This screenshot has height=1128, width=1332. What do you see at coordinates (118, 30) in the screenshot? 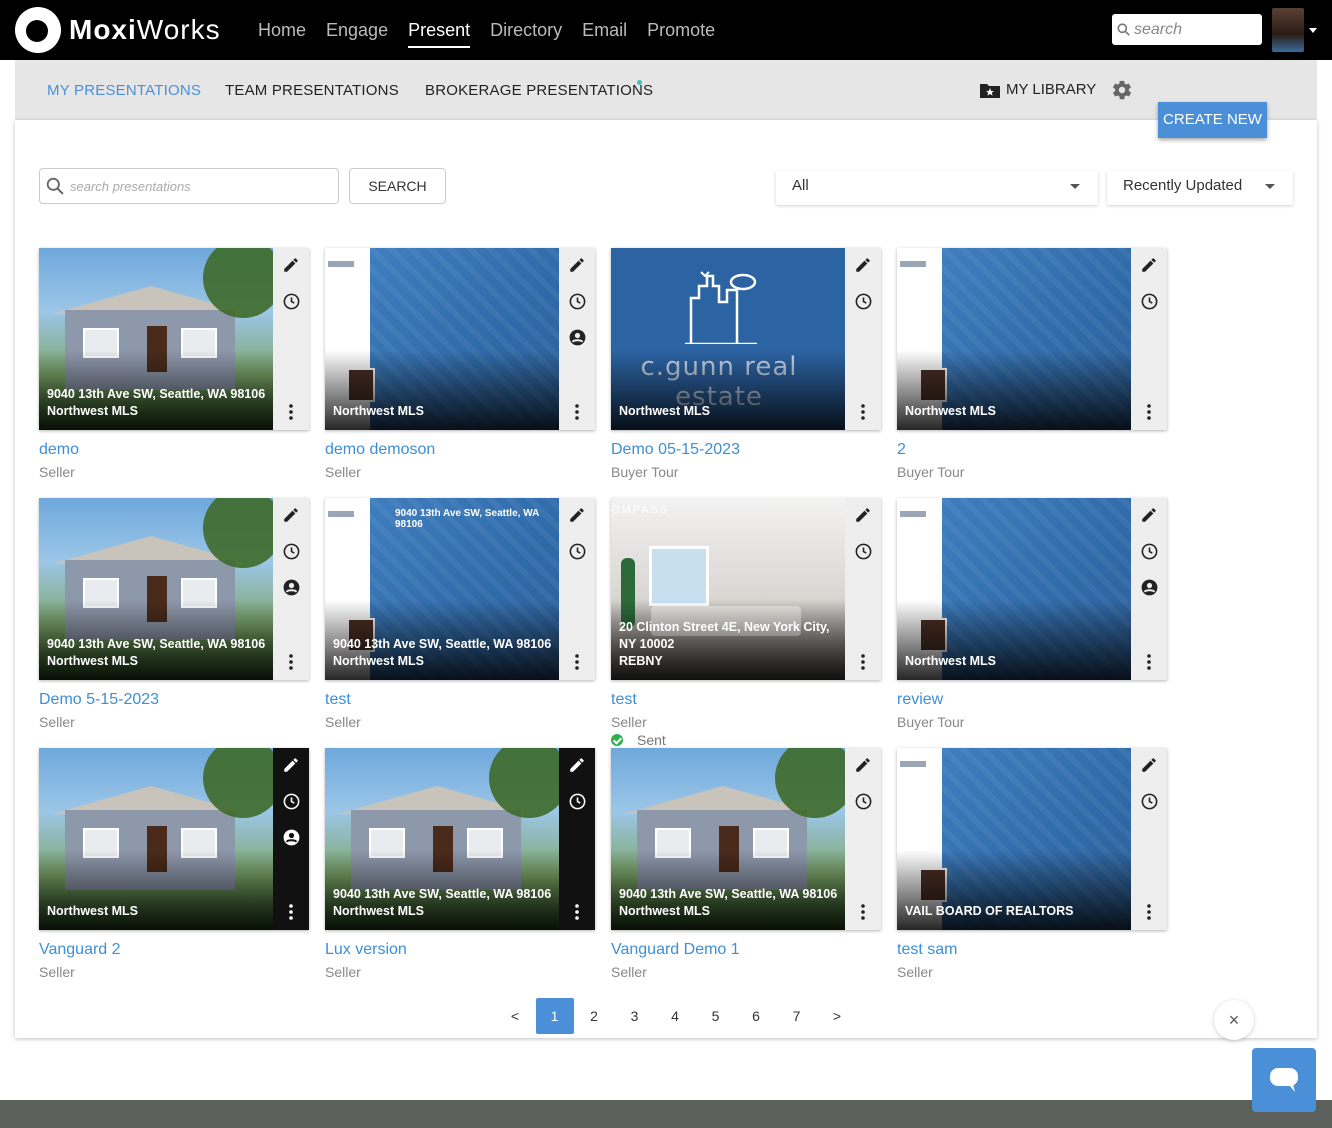
I see `moxiworks-logo: MoxiWorks` at bounding box center [118, 30].